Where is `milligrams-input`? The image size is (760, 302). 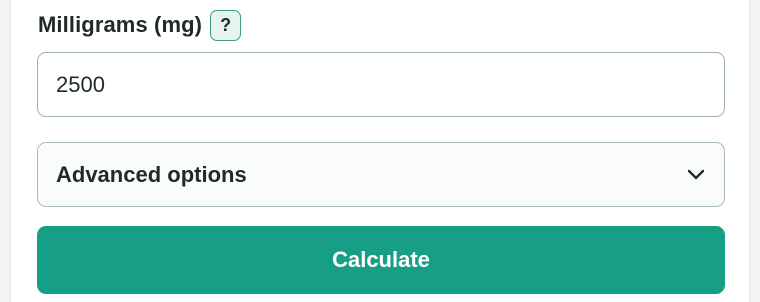 milligrams-input is located at coordinates (381, 84).